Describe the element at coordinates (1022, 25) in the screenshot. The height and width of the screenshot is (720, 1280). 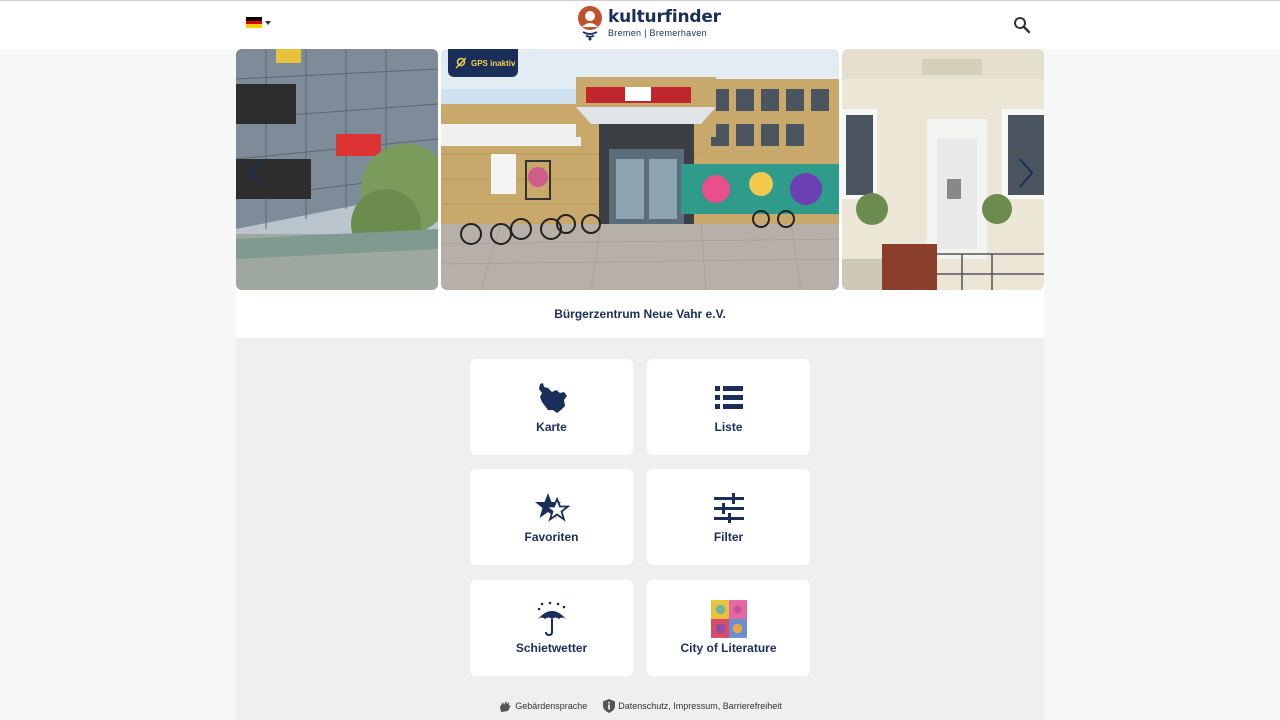
I see `search-icon` at that location.